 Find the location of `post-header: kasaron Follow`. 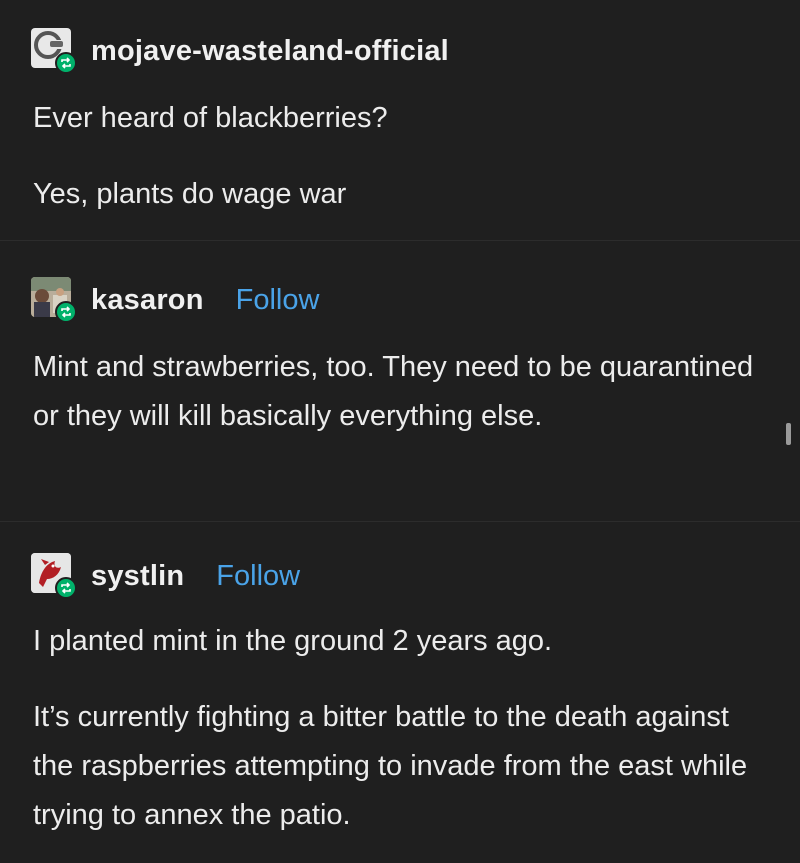

post-header: kasaron Follow is located at coordinates (175, 300).